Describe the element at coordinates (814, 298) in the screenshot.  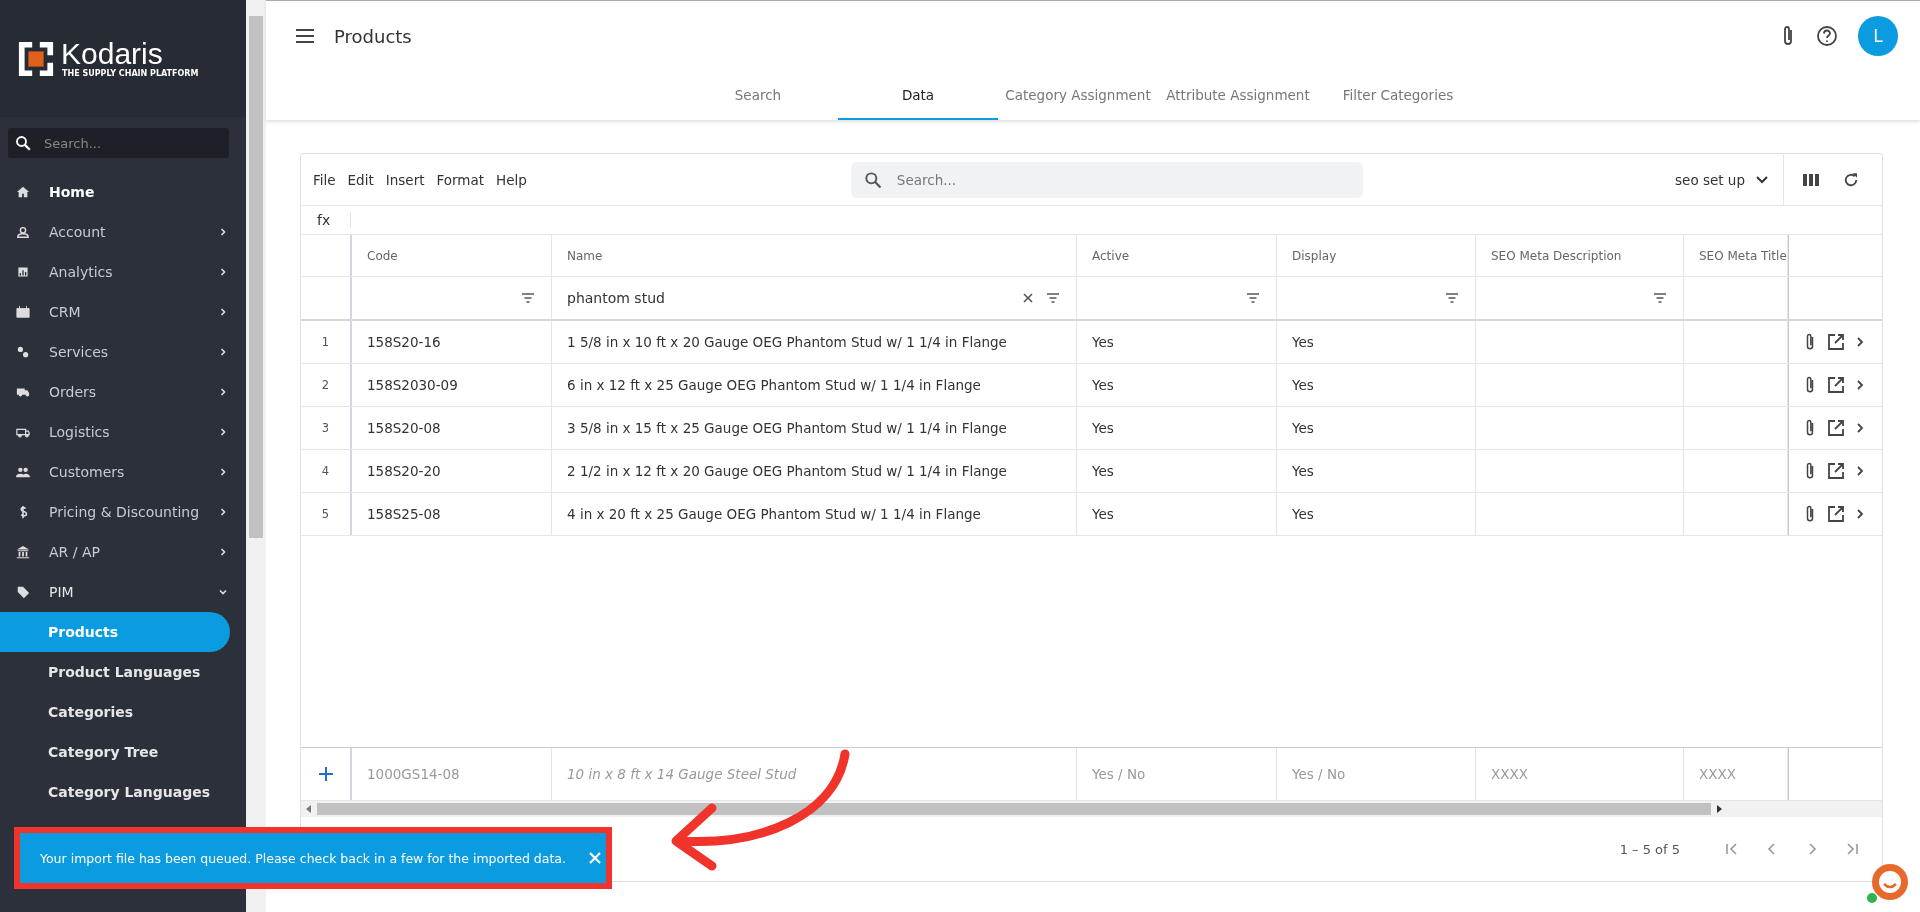
I see `filter-cell: phantom stud` at that location.